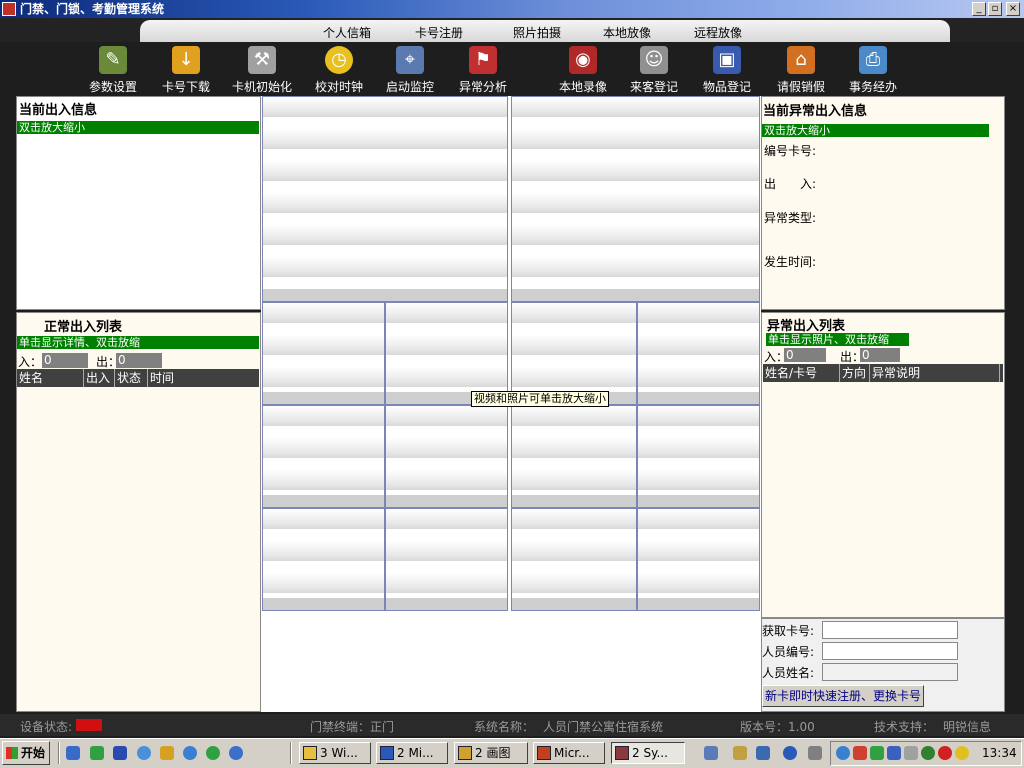  Describe the element at coordinates (890, 630) in the screenshot. I see `card-number-input` at that location.